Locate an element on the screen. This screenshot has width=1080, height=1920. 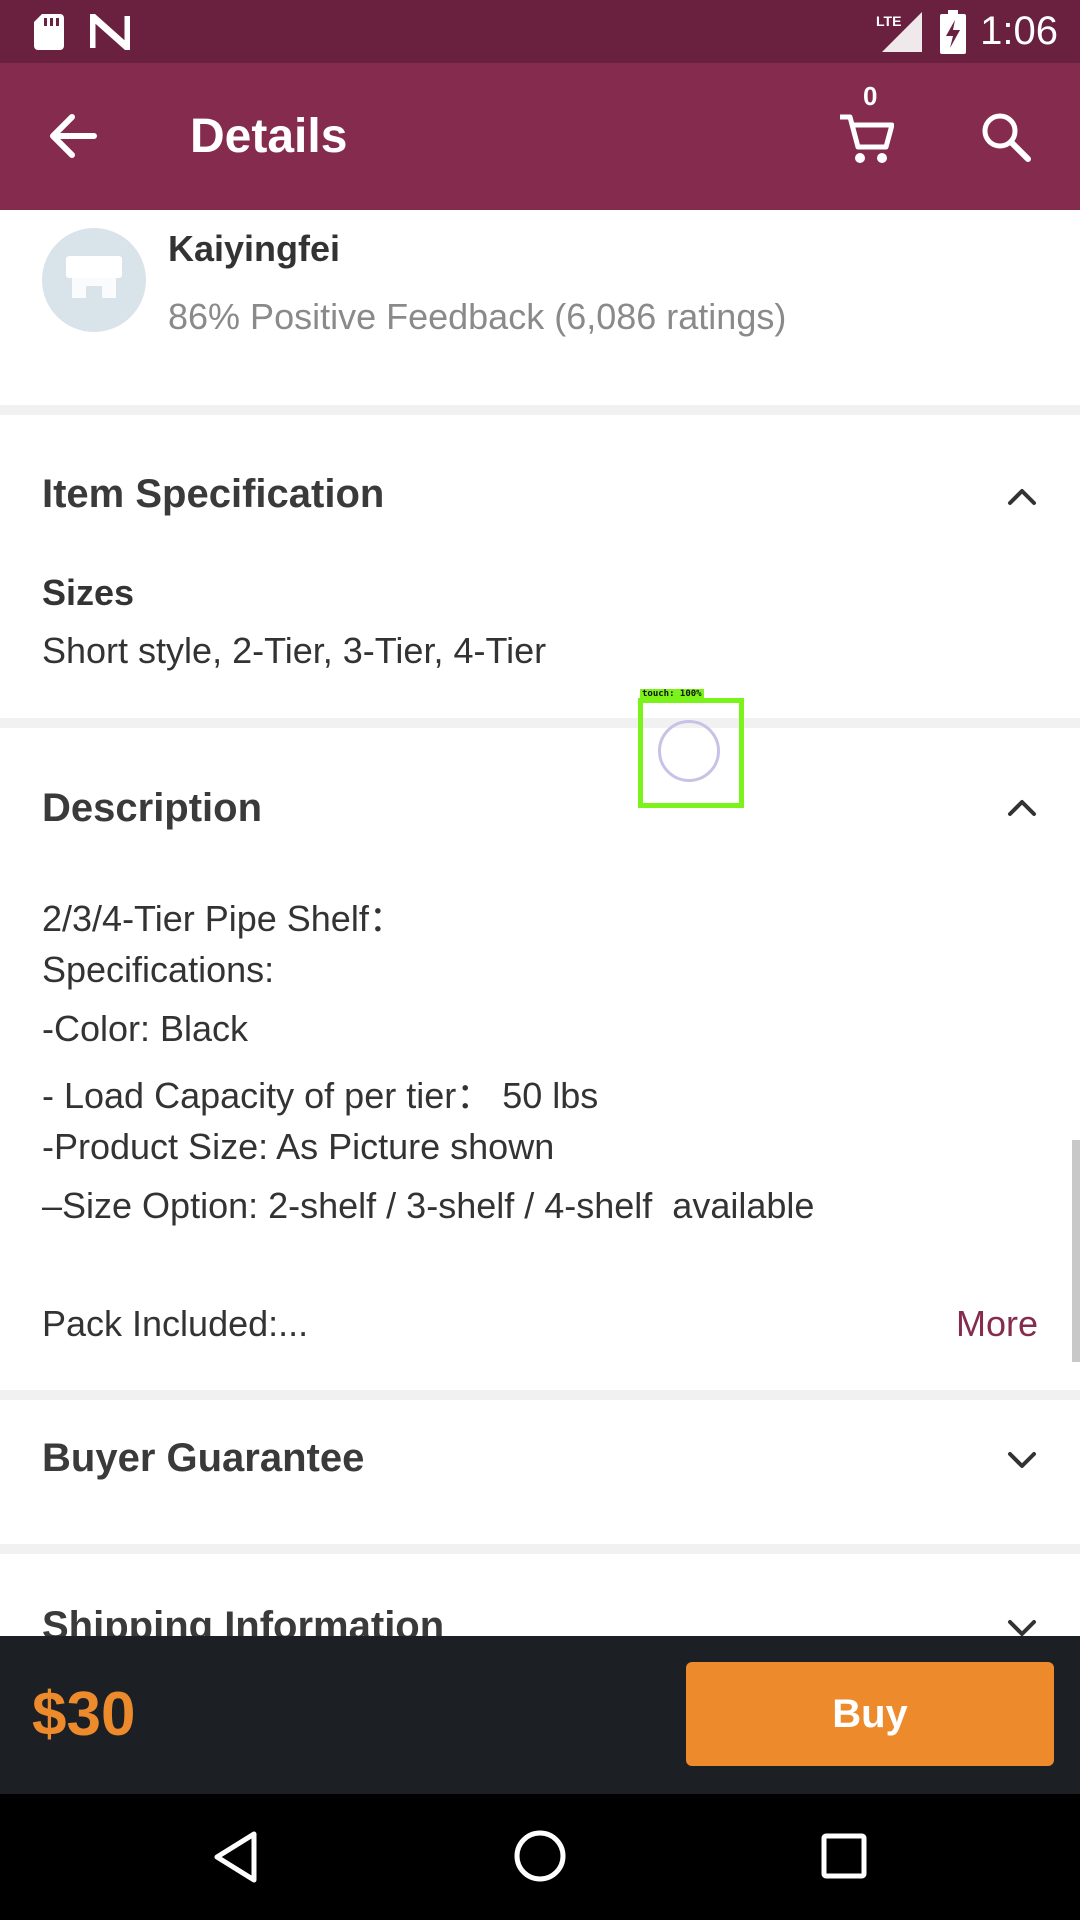
store-icon is located at coordinates (94, 277).